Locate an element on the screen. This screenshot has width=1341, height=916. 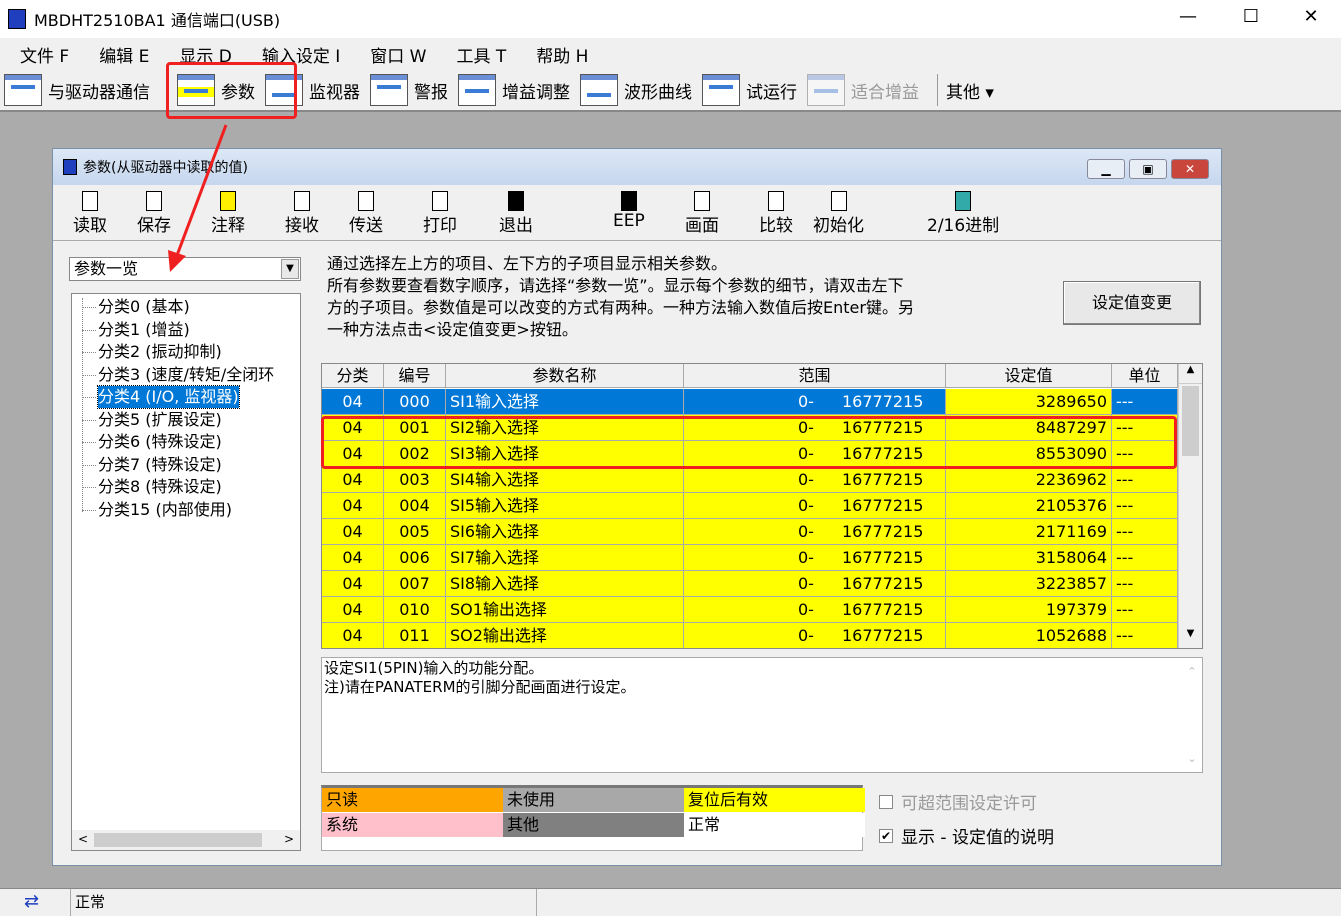
tool-3: 接收 is located at coordinates (302, 213).